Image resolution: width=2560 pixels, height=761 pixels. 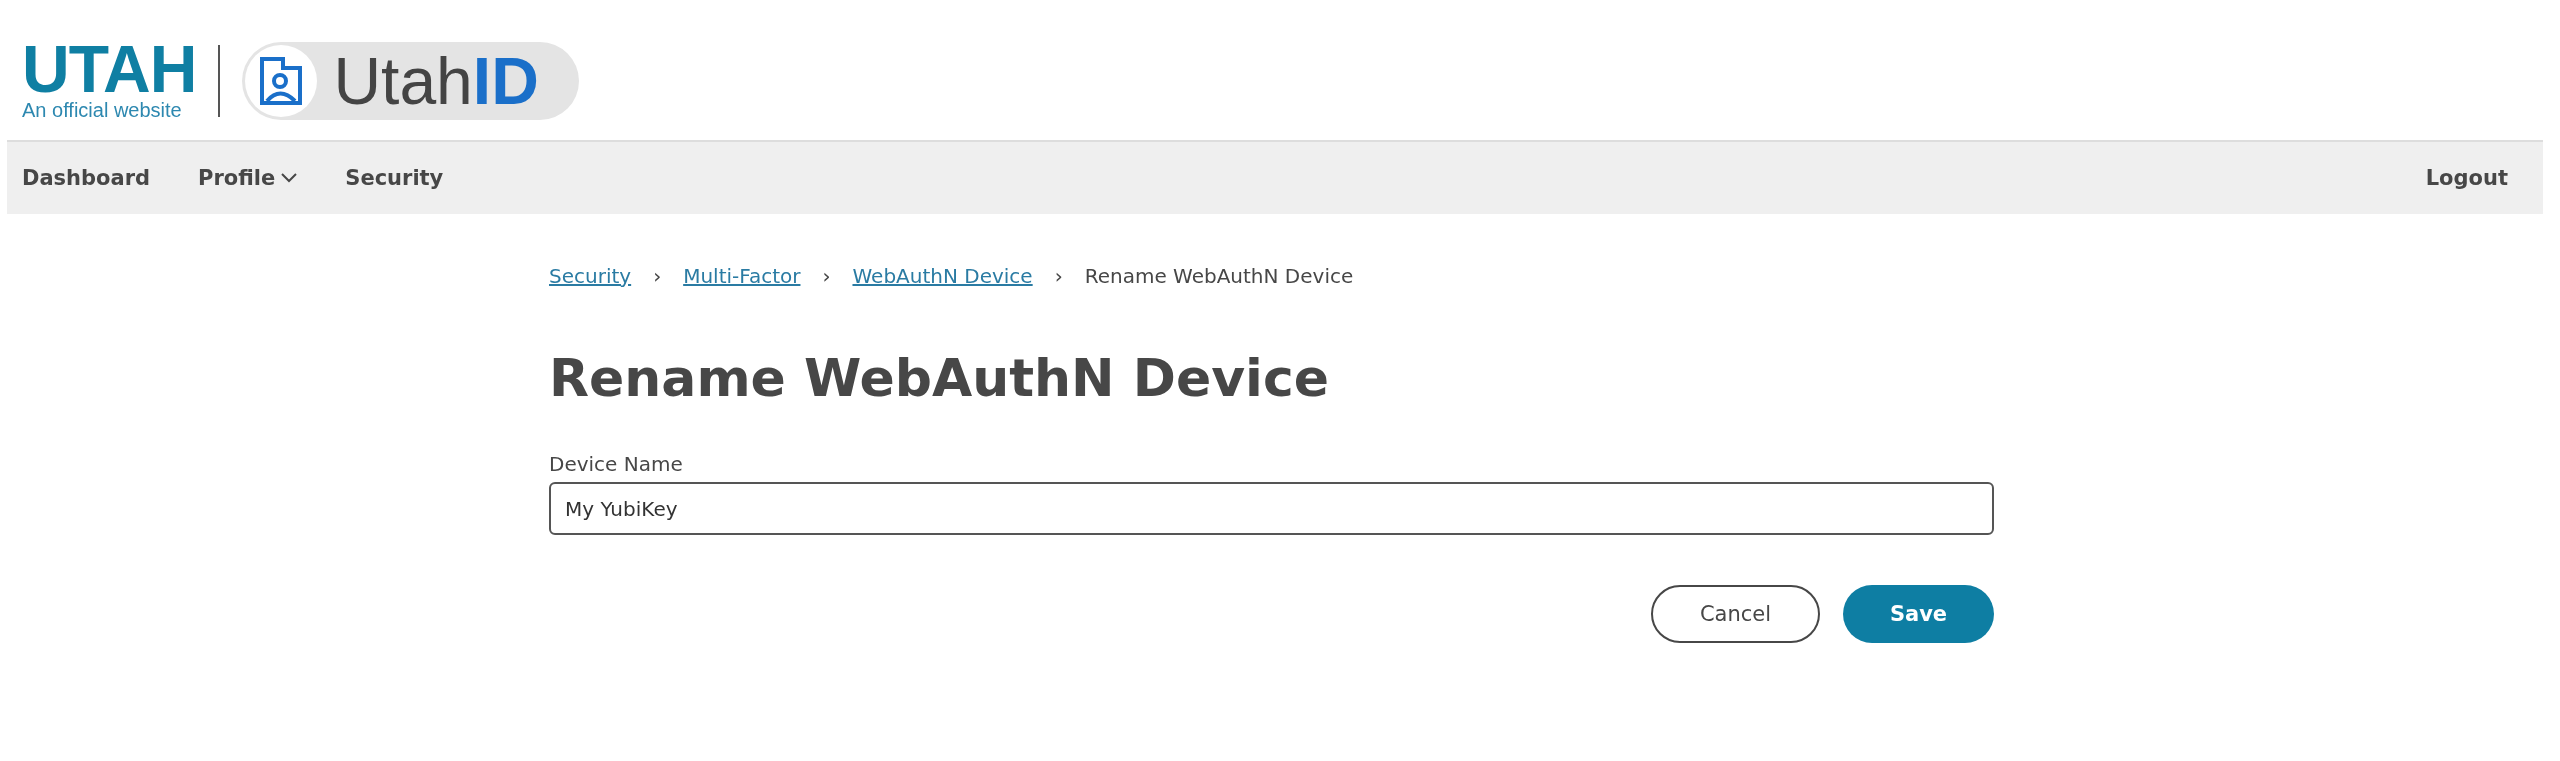 I want to click on device-name-field: My YubiKey, so click(x=1271, y=508).